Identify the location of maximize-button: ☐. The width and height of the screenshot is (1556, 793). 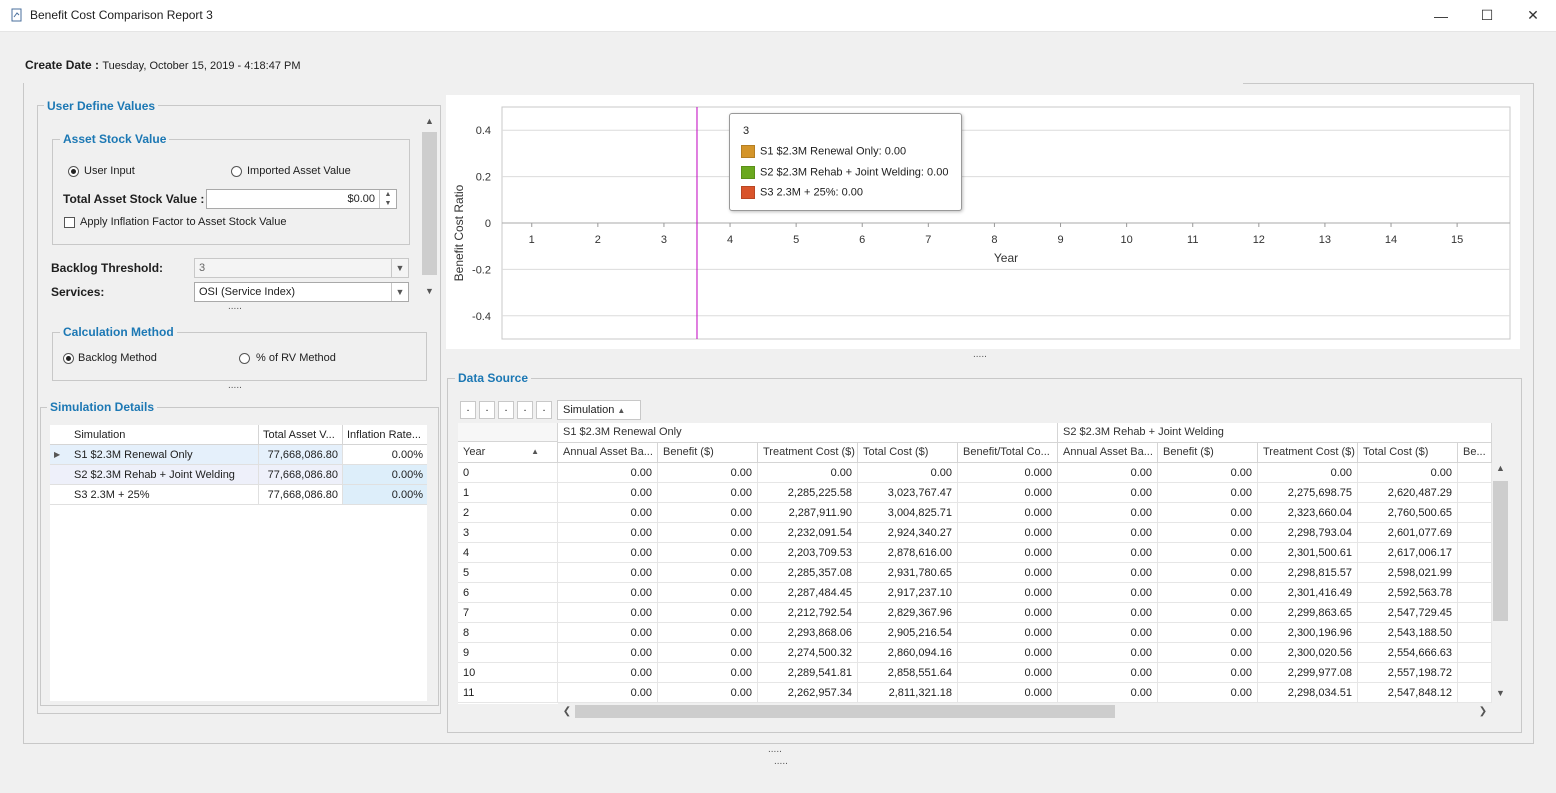
(1487, 15).